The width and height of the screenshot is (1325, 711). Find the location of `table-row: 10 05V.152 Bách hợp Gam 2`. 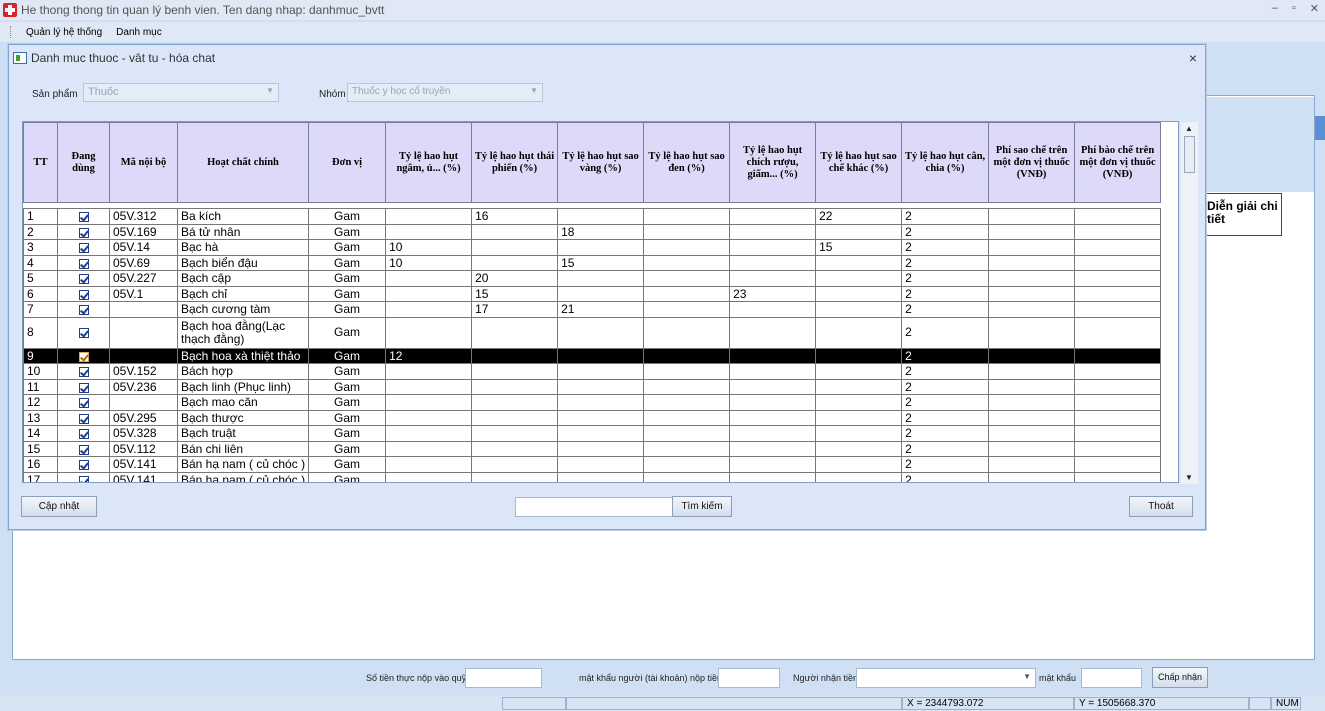

table-row: 10 05V.152 Bách hợp Gam 2 is located at coordinates (592, 371).